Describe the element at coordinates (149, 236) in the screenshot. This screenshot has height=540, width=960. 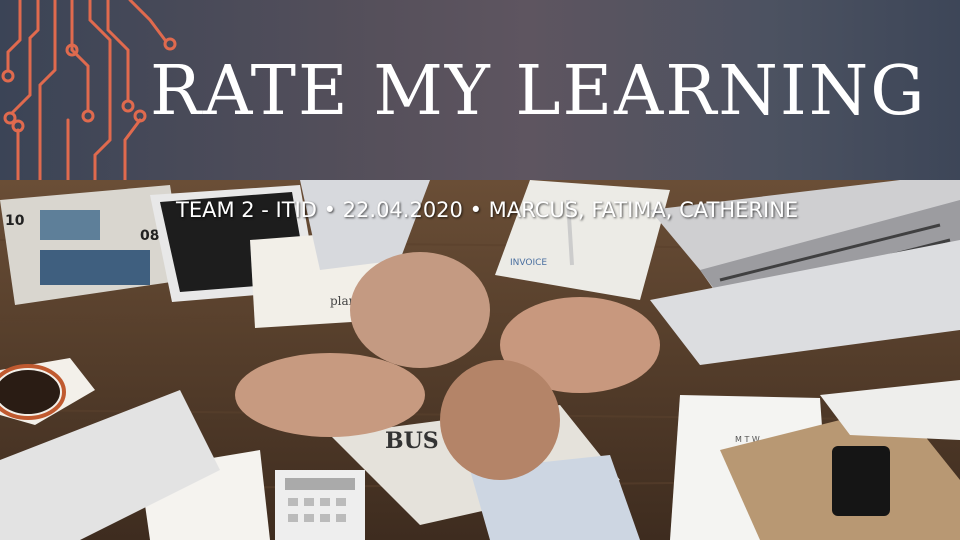
I see `svg-text: 08` at that location.